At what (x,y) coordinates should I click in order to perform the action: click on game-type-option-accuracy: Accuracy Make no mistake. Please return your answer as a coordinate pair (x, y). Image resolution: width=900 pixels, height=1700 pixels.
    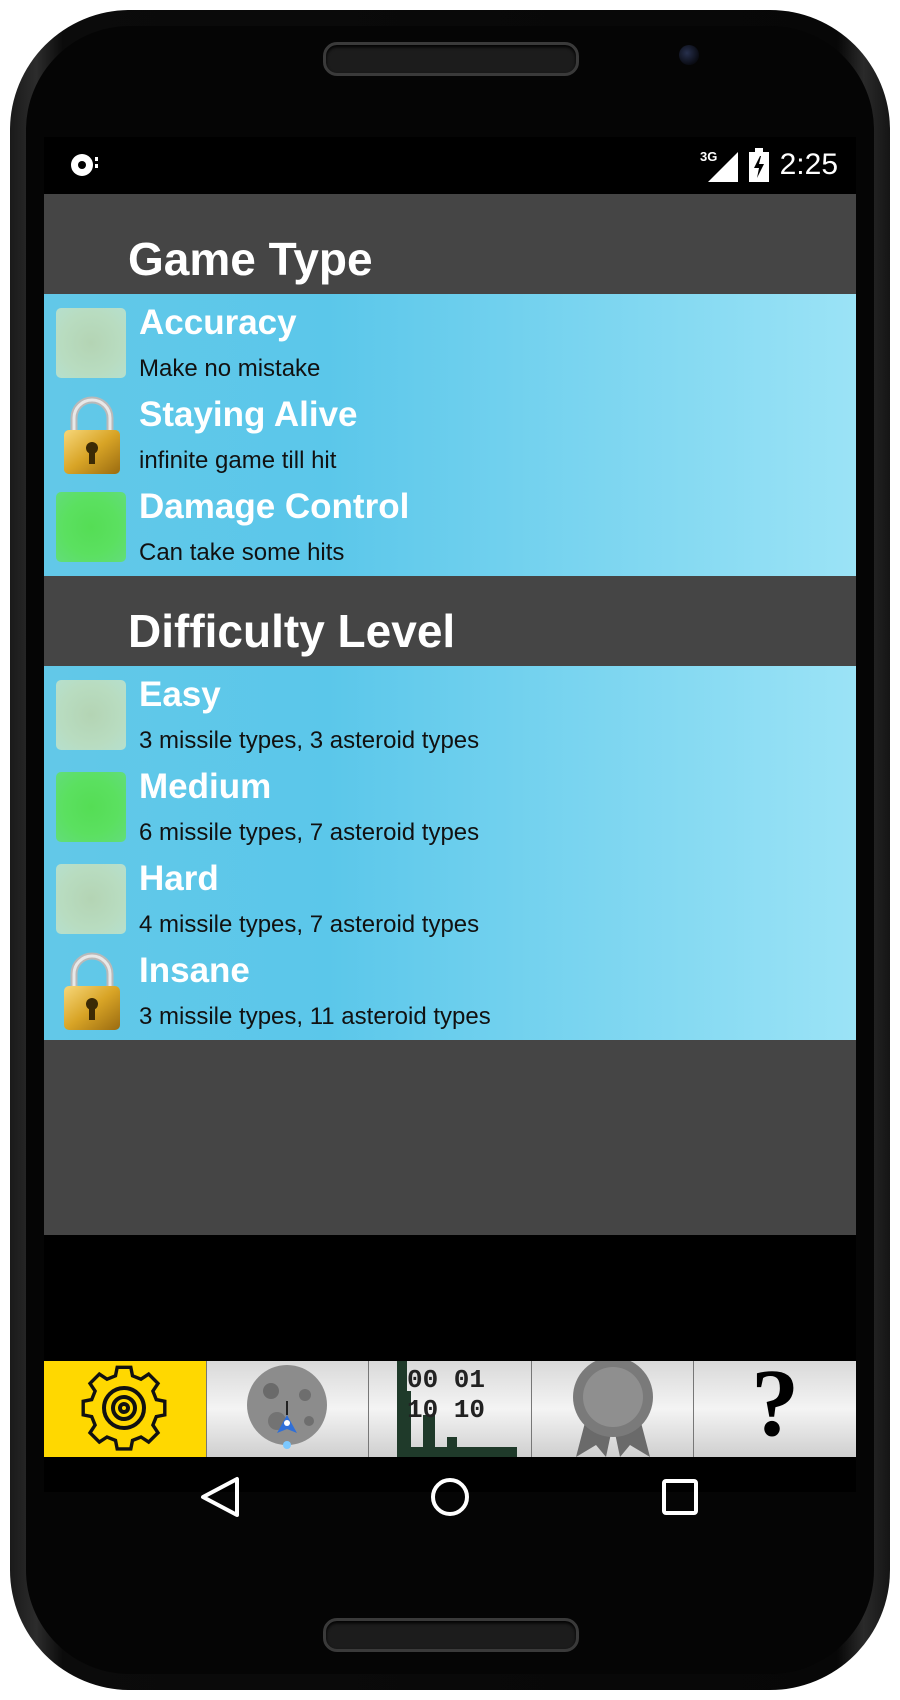
    Looking at the image, I should click on (450, 343).